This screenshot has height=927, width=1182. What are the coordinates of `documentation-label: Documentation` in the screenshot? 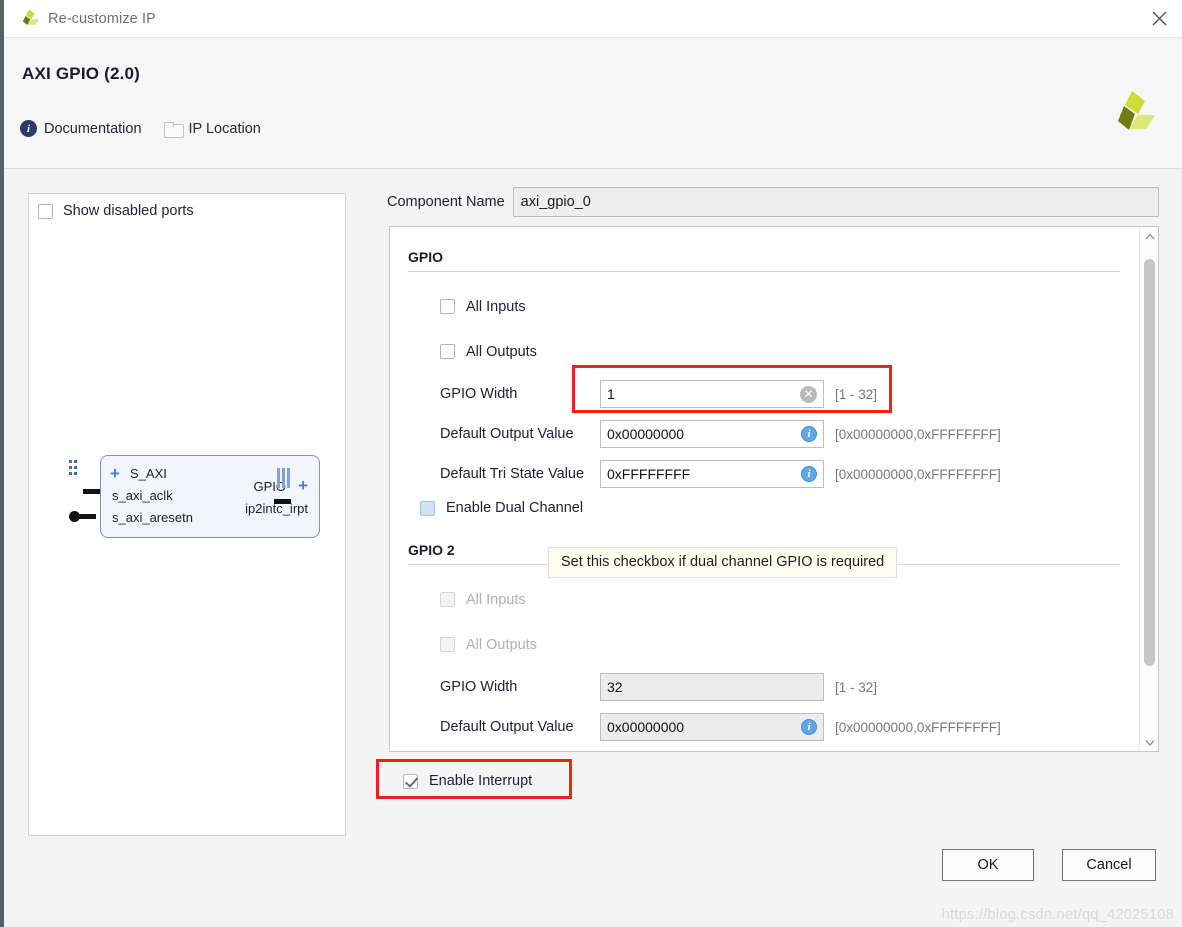 It's located at (93, 128).